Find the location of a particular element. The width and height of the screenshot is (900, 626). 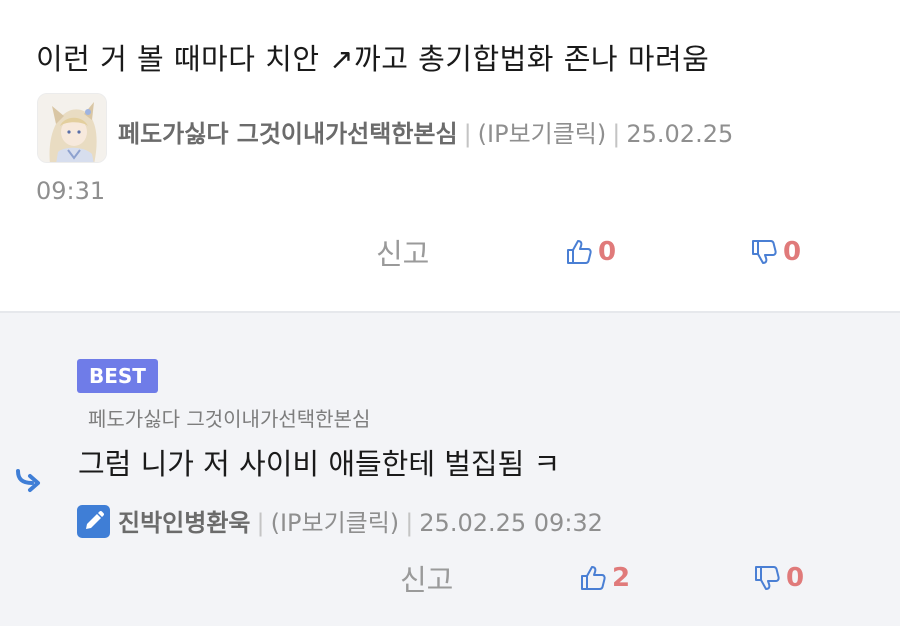

upvote-button: 0 is located at coordinates (590, 252).